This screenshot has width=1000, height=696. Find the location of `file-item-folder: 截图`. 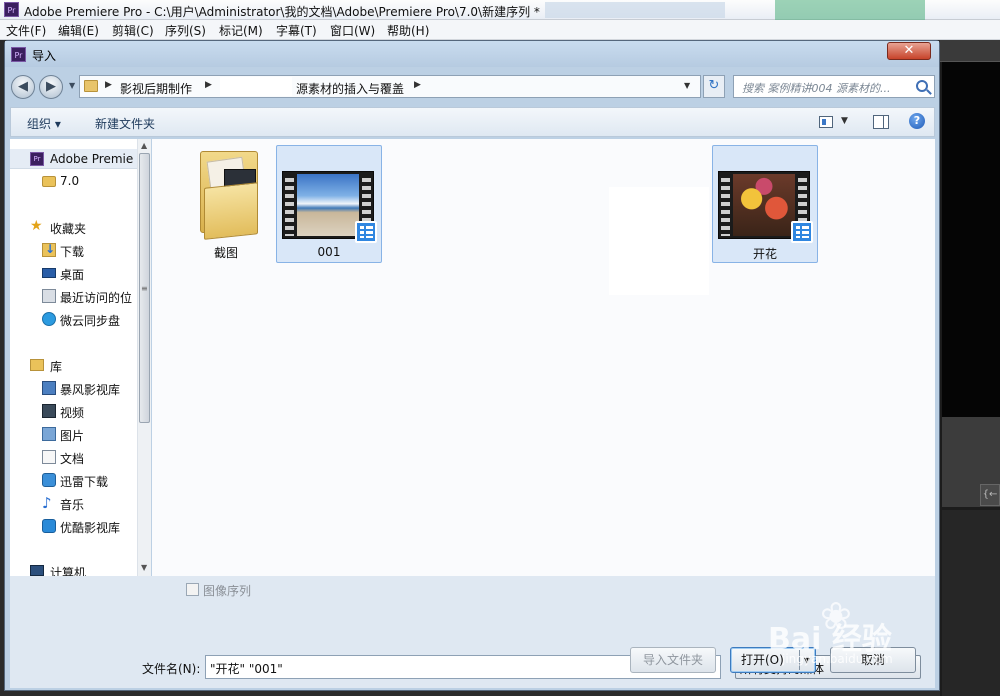

file-item-folder: 截图 is located at coordinates (227, 204).